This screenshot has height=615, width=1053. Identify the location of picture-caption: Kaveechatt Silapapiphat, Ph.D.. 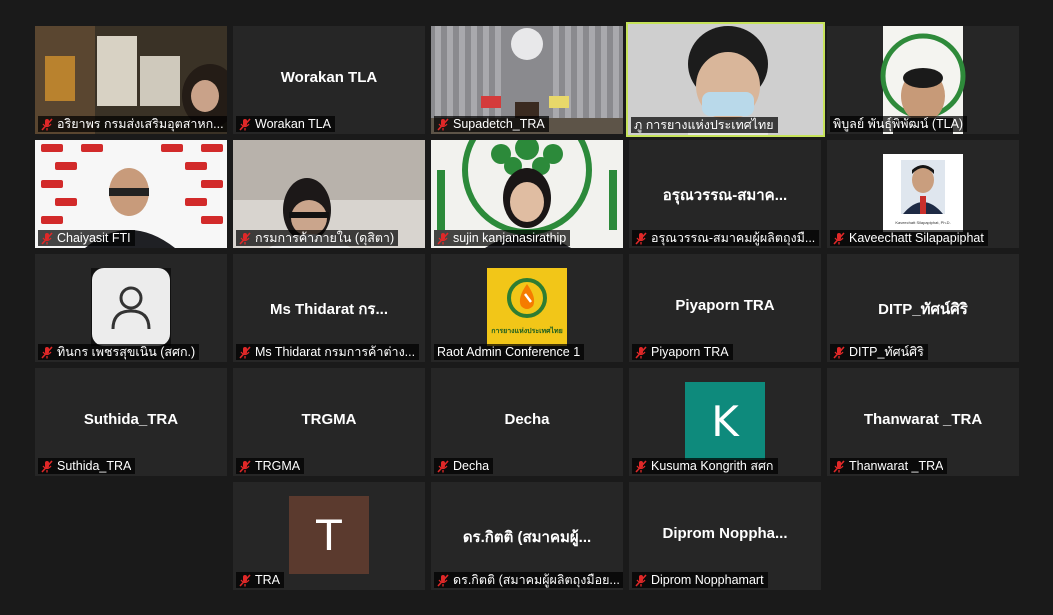
(923, 222).